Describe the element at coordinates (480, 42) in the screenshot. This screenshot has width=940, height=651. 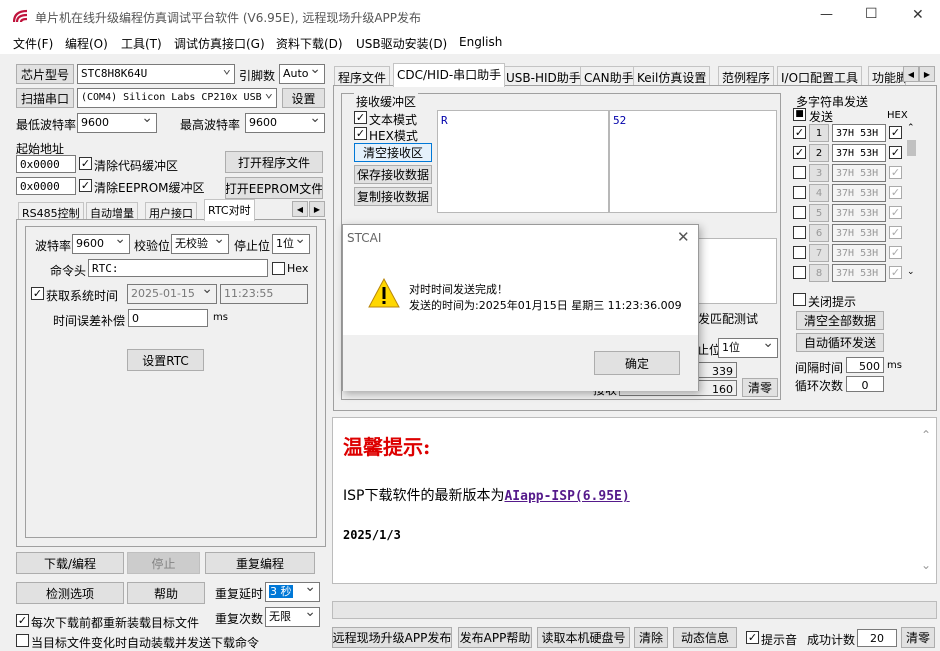
I see `menu-english: English` at that location.